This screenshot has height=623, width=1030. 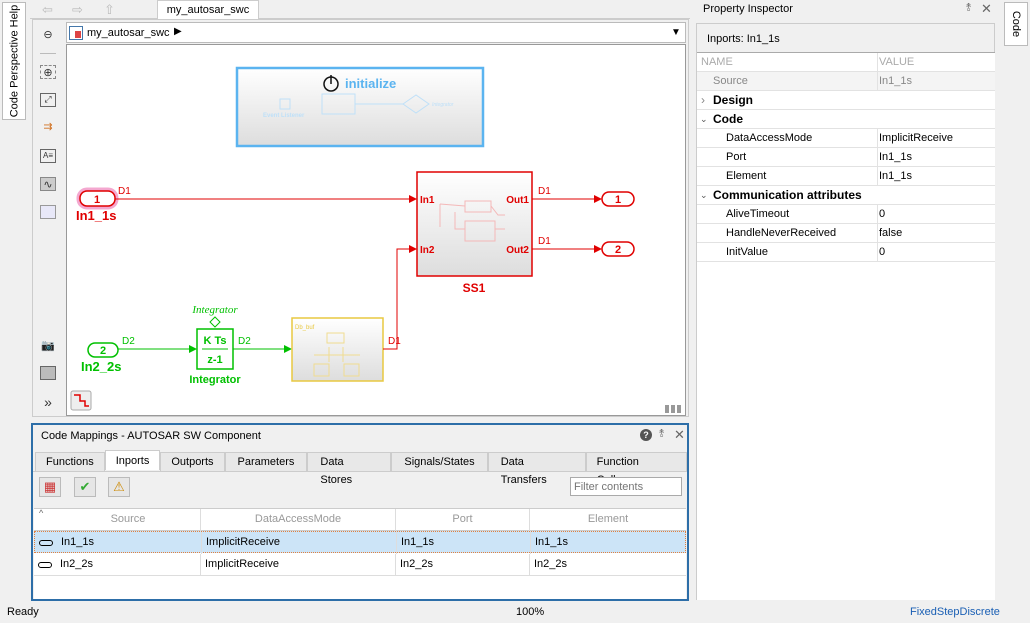 I want to click on prop-port: Port In1_1s, so click(x=846, y=157).